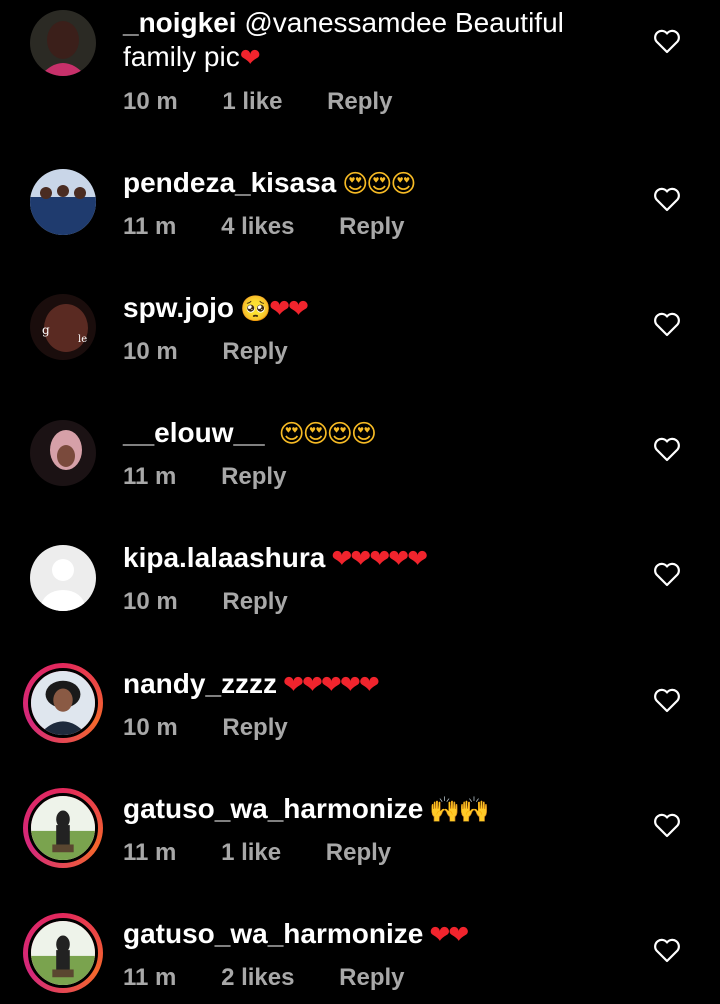  What do you see at coordinates (327, 434) in the screenshot?
I see `comment-emoji: 😍😍😍😍` at bounding box center [327, 434].